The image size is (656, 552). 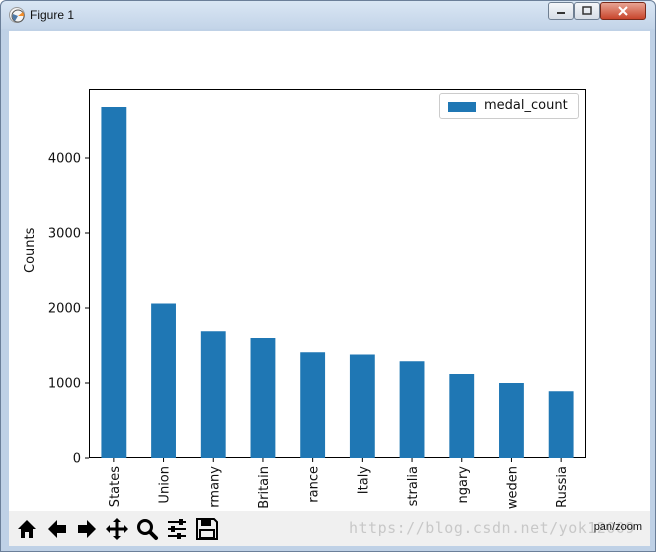 I want to click on x-tick-label: stralia, so click(x=413, y=486).